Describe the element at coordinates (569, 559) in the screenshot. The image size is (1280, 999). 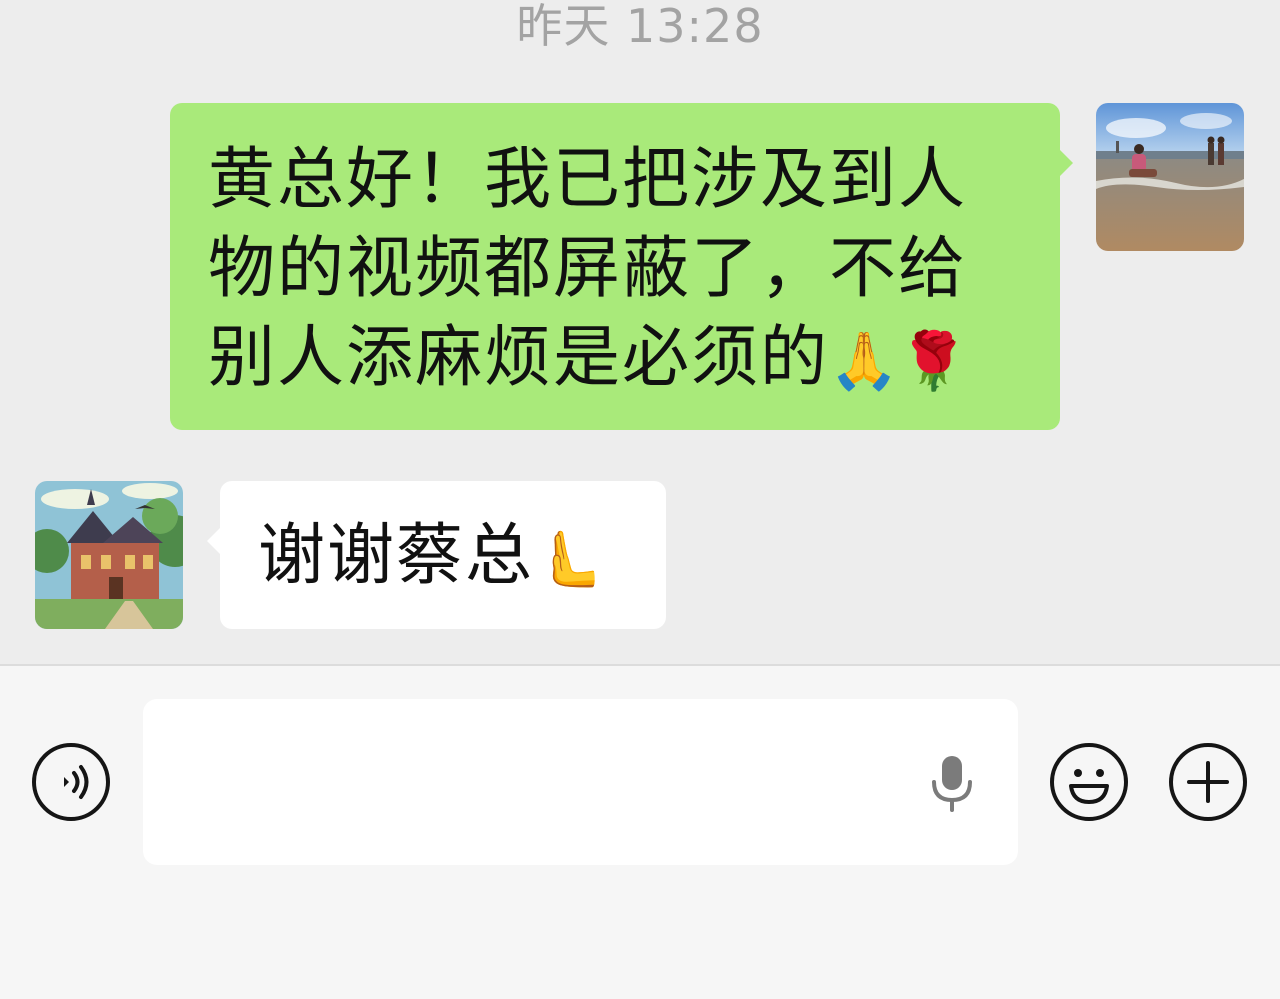
I see `incoming-message-emoji: 🫷` at that location.